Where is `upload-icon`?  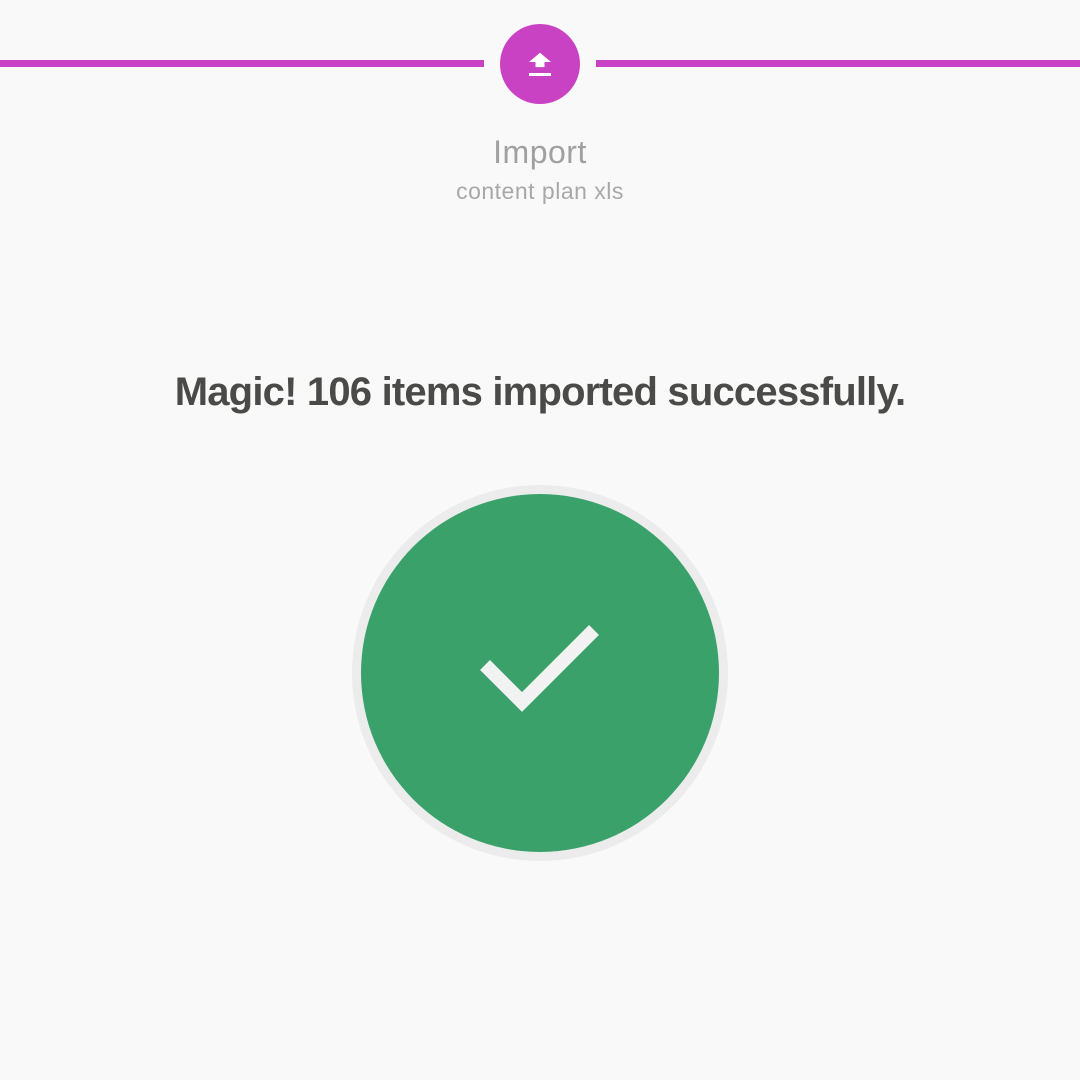 upload-icon is located at coordinates (540, 64).